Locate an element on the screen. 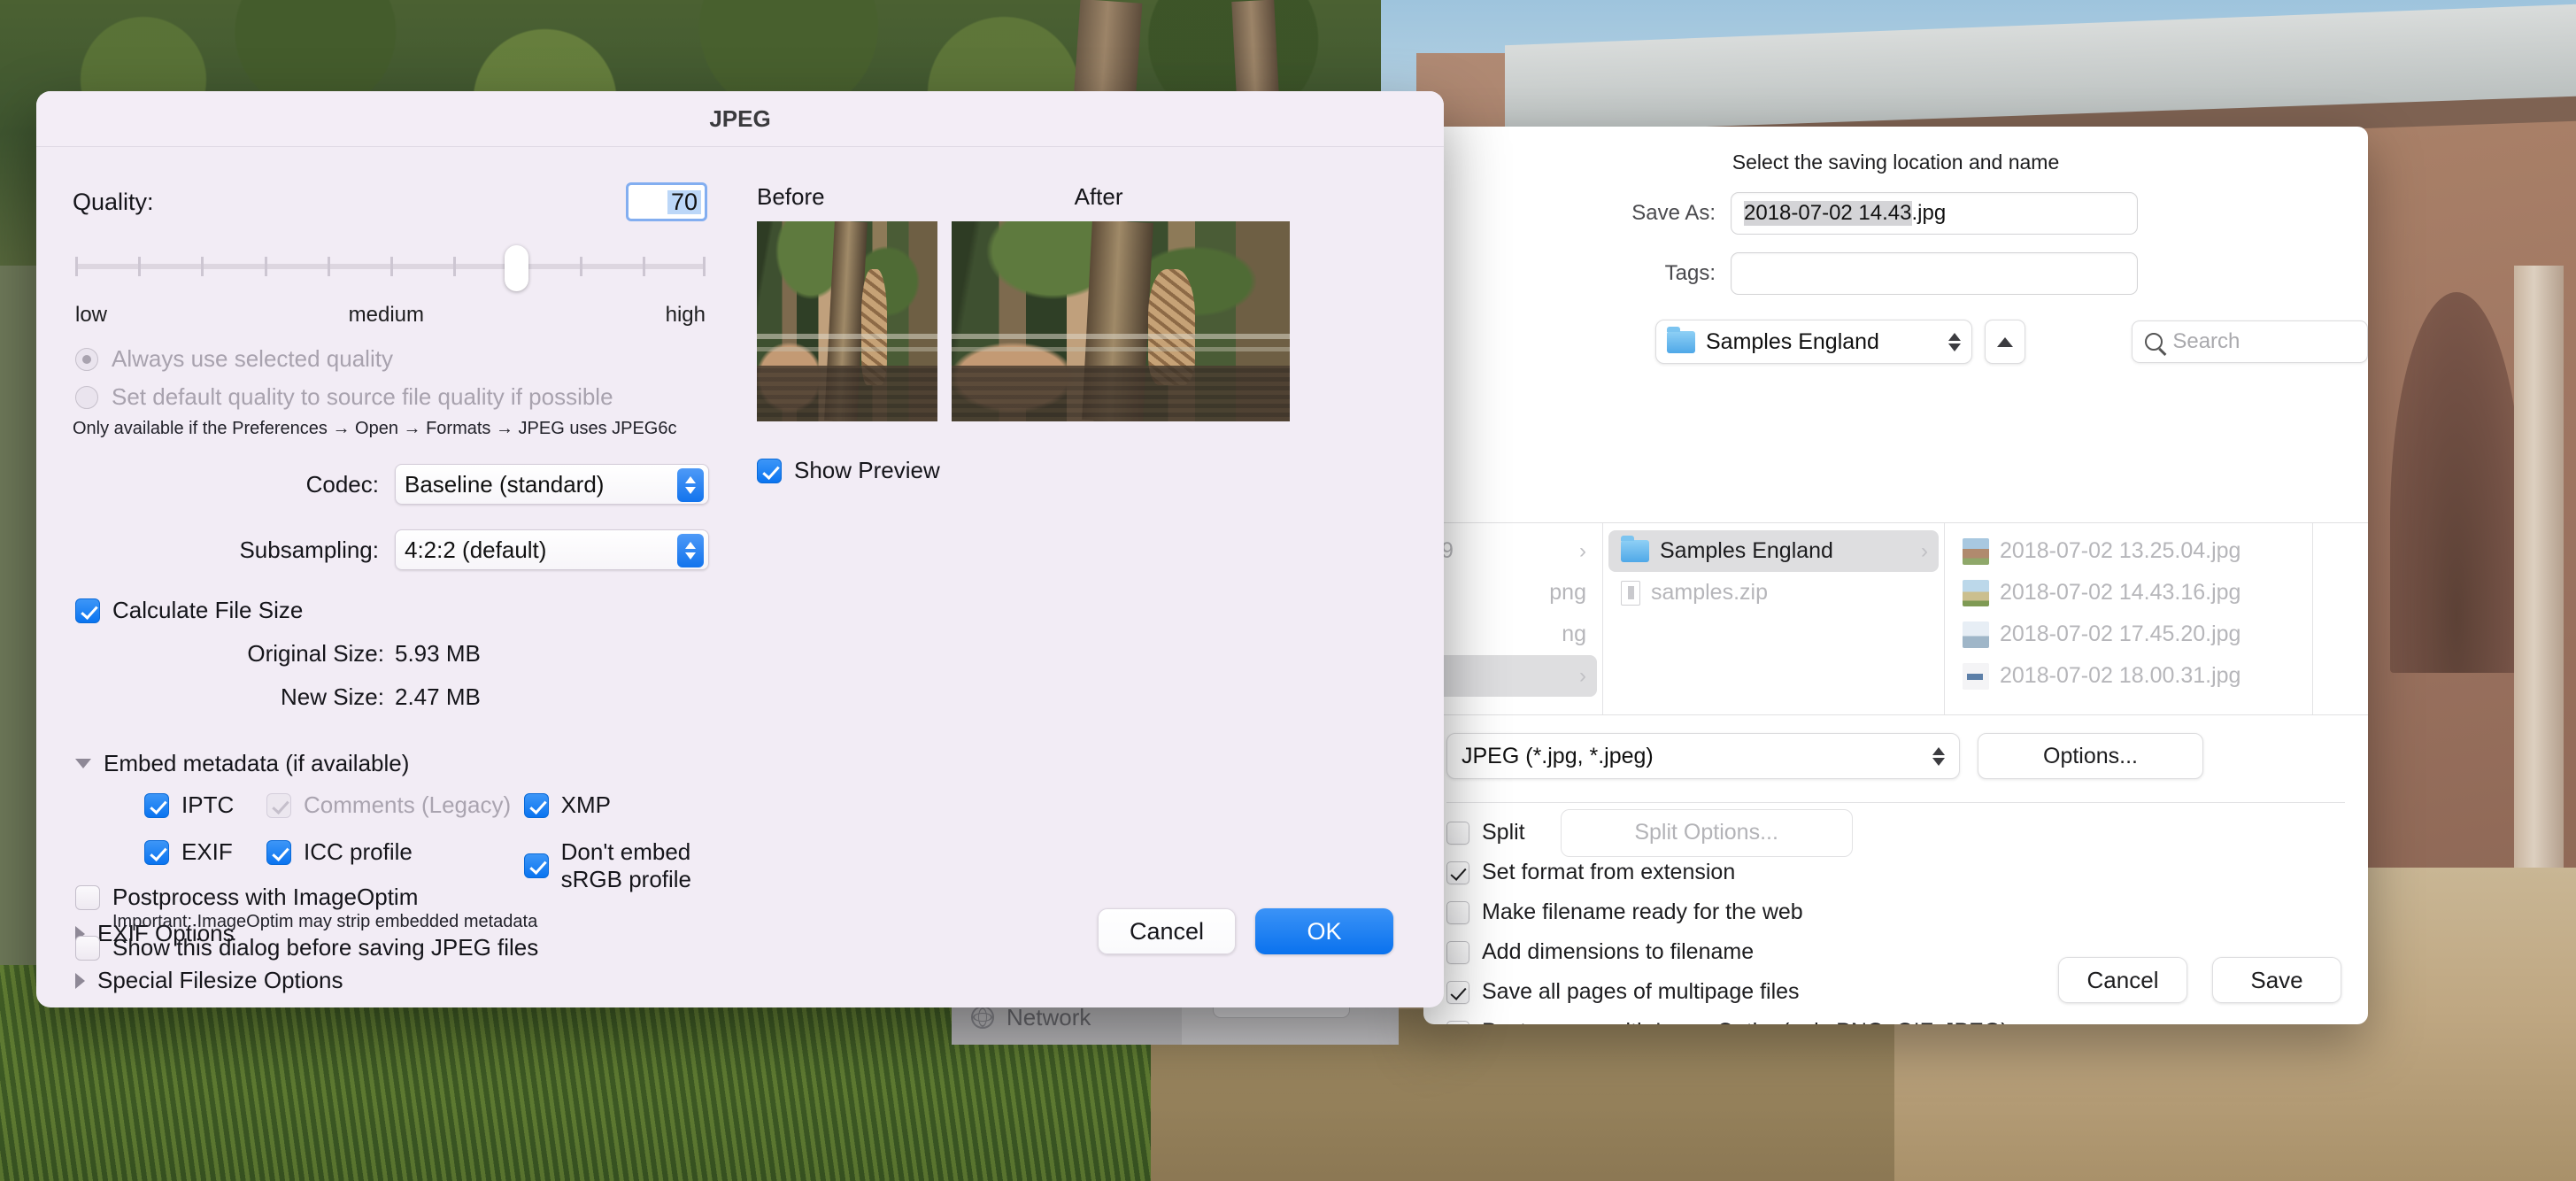 The image size is (2576, 1181). before-photo is located at coordinates (847, 321).